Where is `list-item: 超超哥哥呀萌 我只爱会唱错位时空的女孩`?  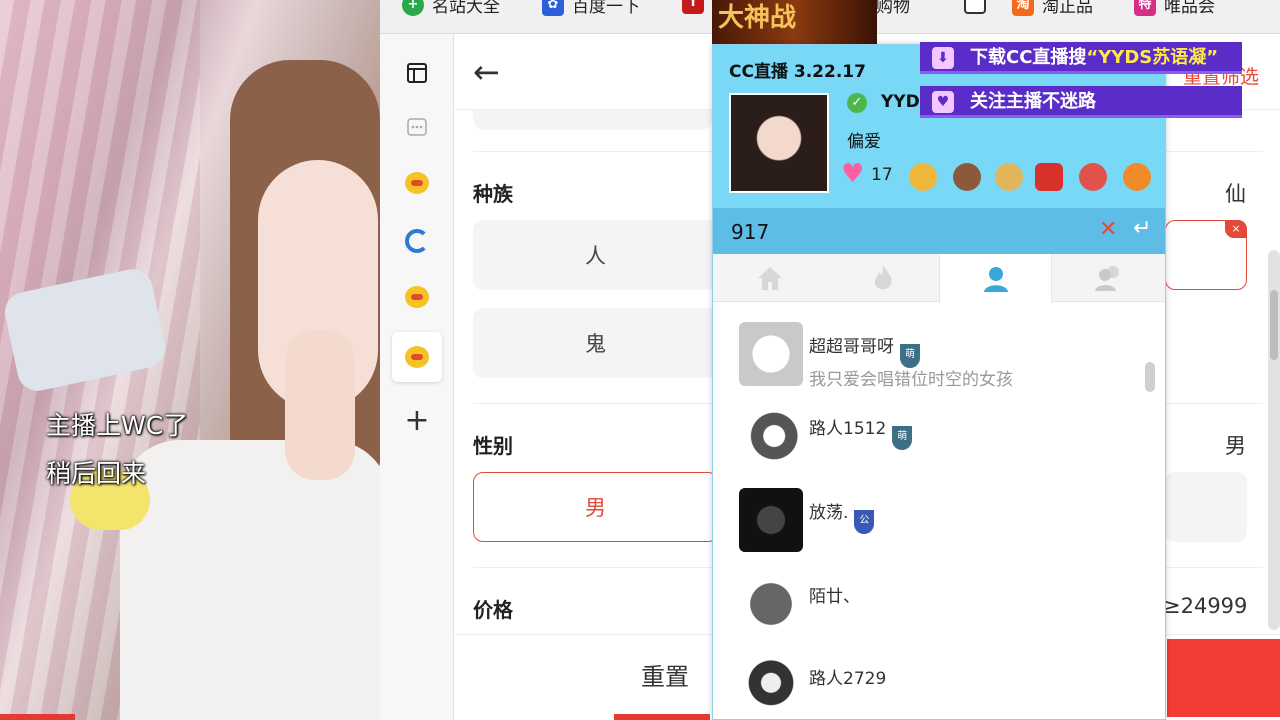
list-item: 超超哥哥呀萌 我只爱会唱错位时空的女孩 is located at coordinates (939, 346).